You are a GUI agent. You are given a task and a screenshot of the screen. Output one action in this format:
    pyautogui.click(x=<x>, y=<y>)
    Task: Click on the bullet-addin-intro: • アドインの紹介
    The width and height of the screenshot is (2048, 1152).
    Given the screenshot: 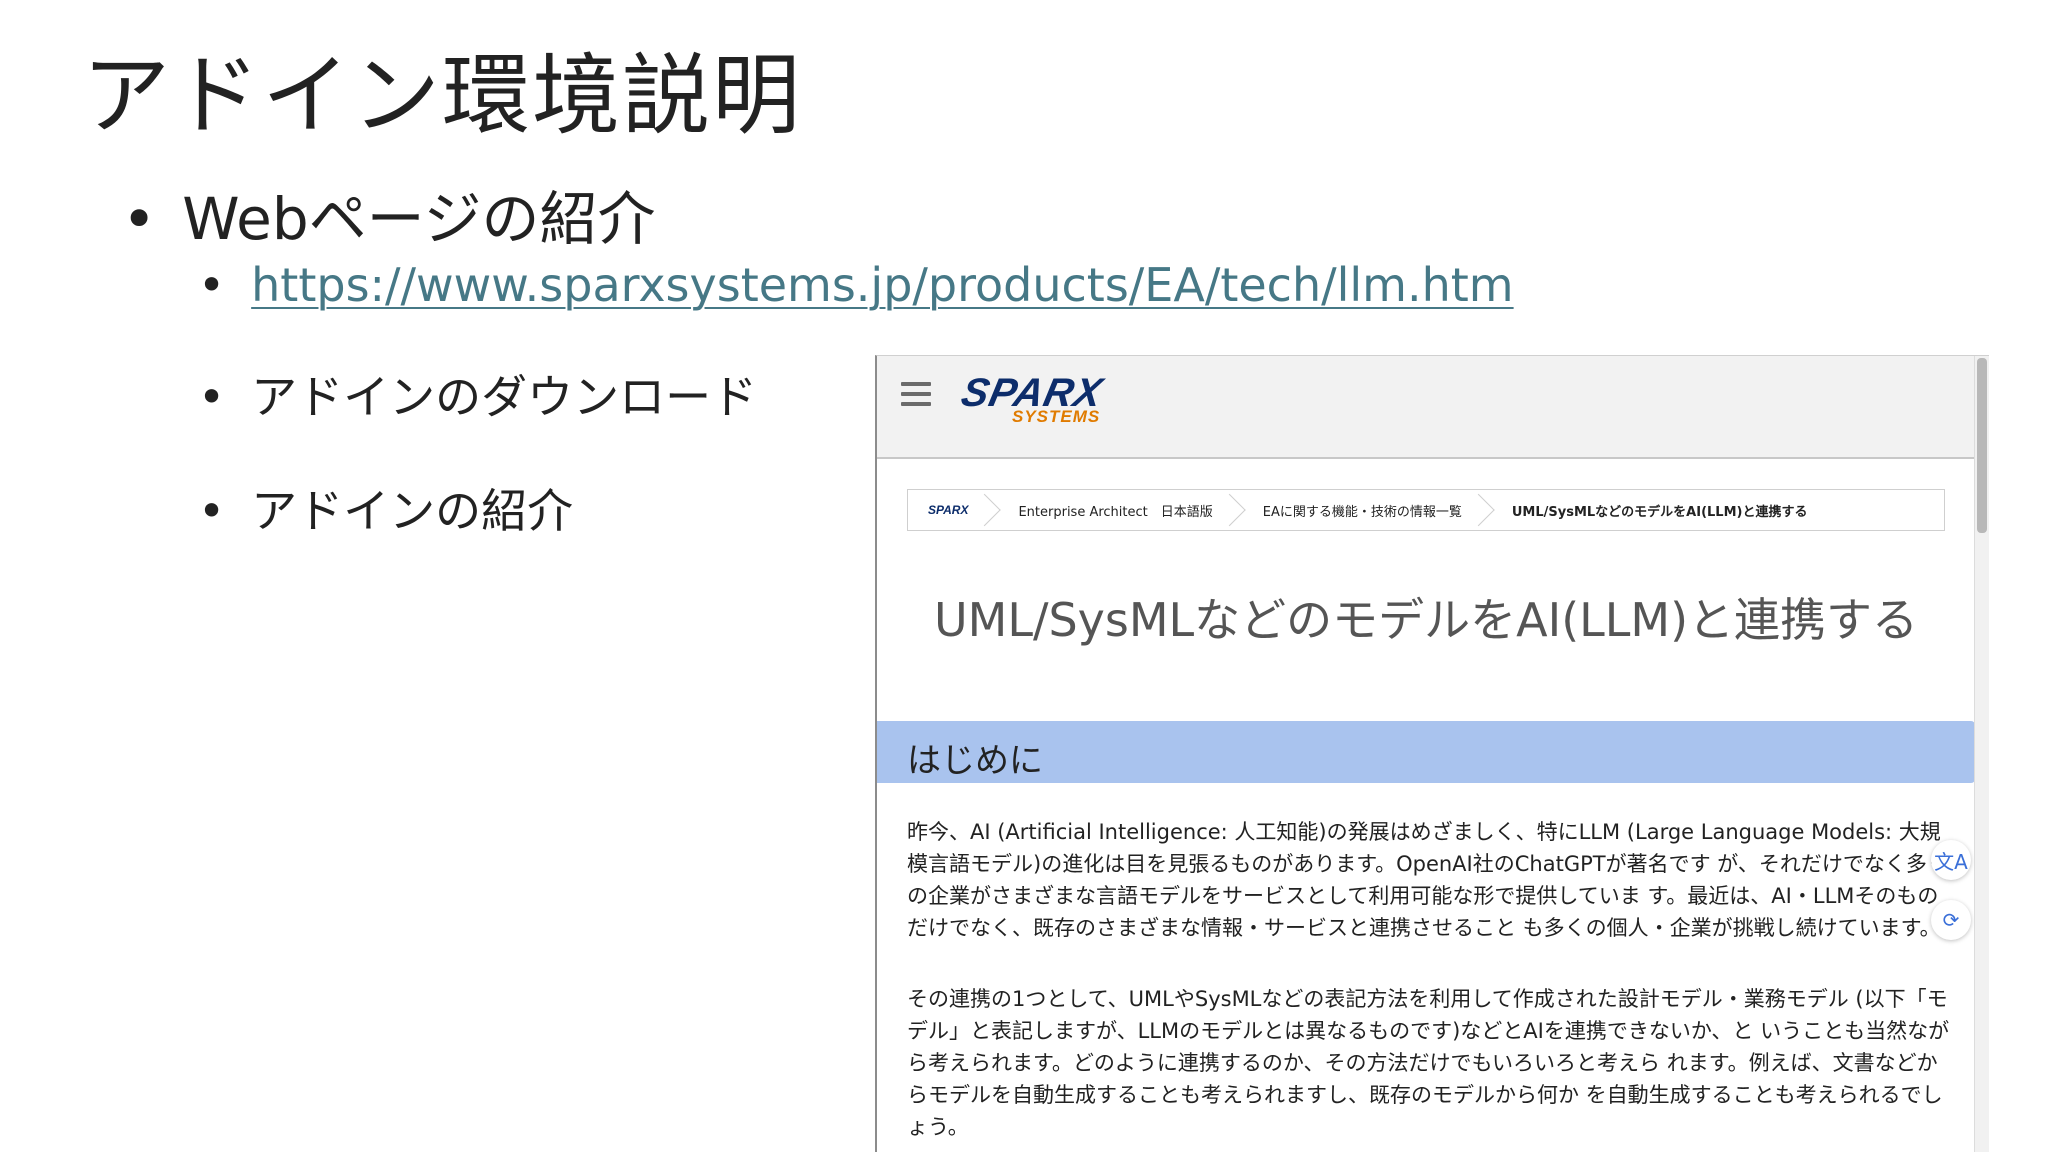 What is the action you would take?
    pyautogui.click(x=385, y=511)
    